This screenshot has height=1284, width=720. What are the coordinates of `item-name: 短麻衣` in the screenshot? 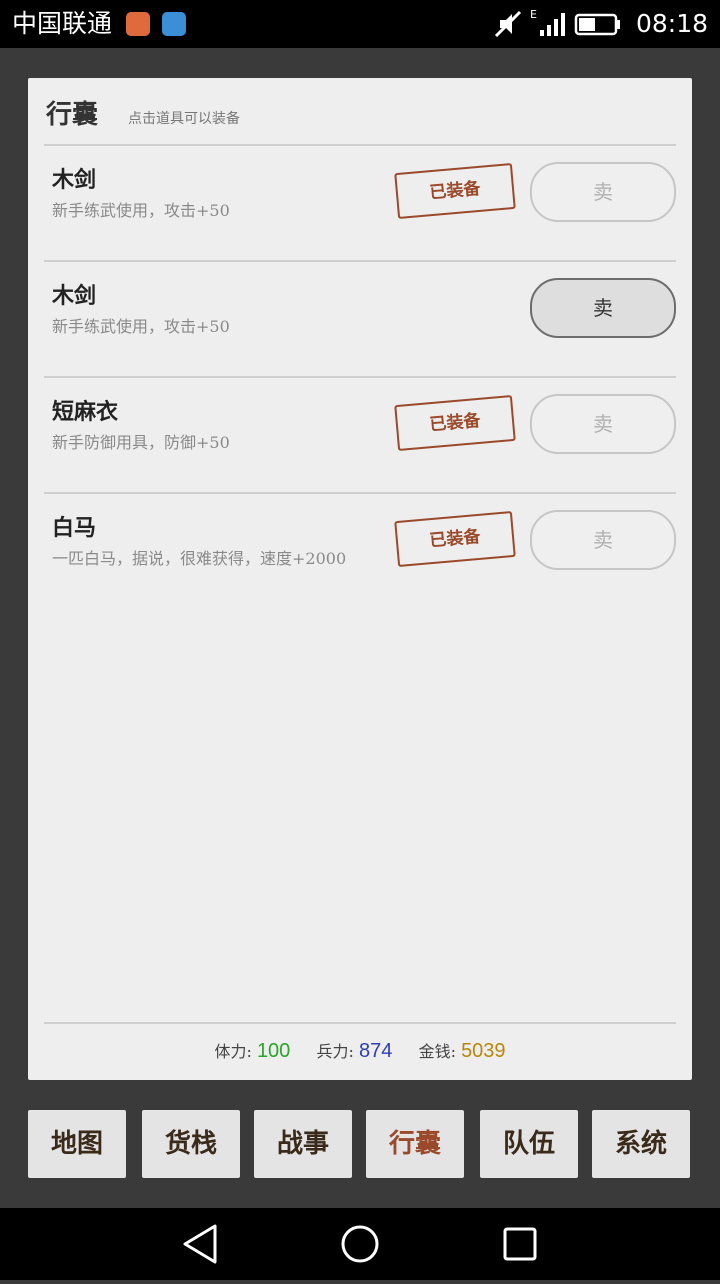 It's located at (85, 412).